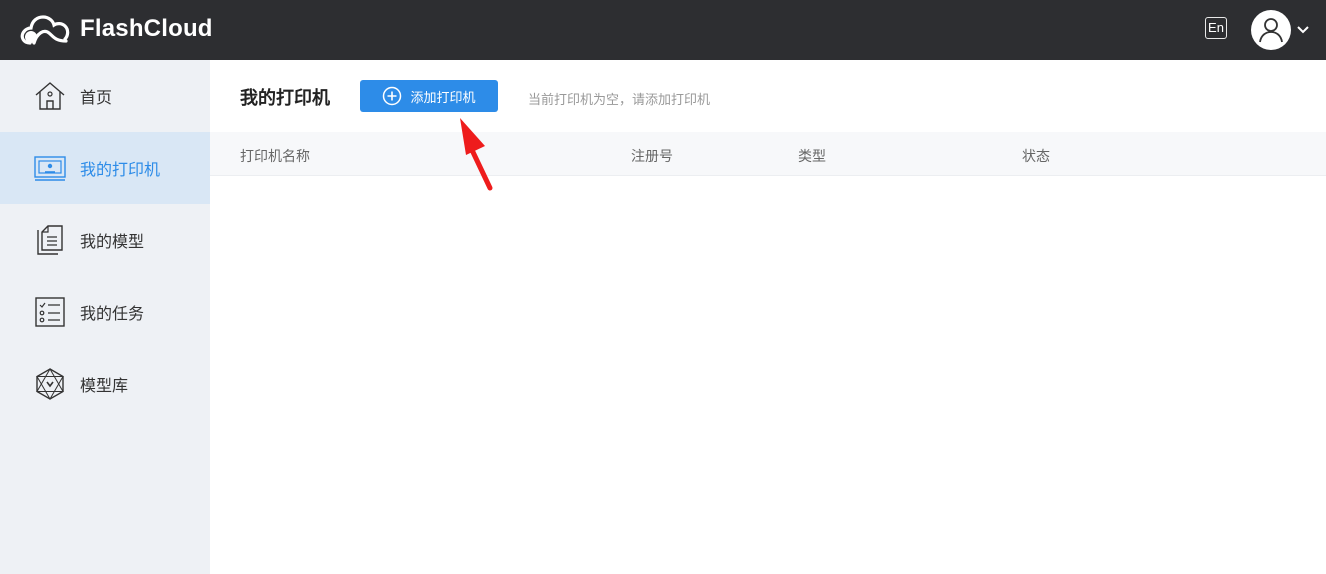 The width and height of the screenshot is (1326, 574). I want to click on sidebar-item-home: 首页, so click(105, 96).